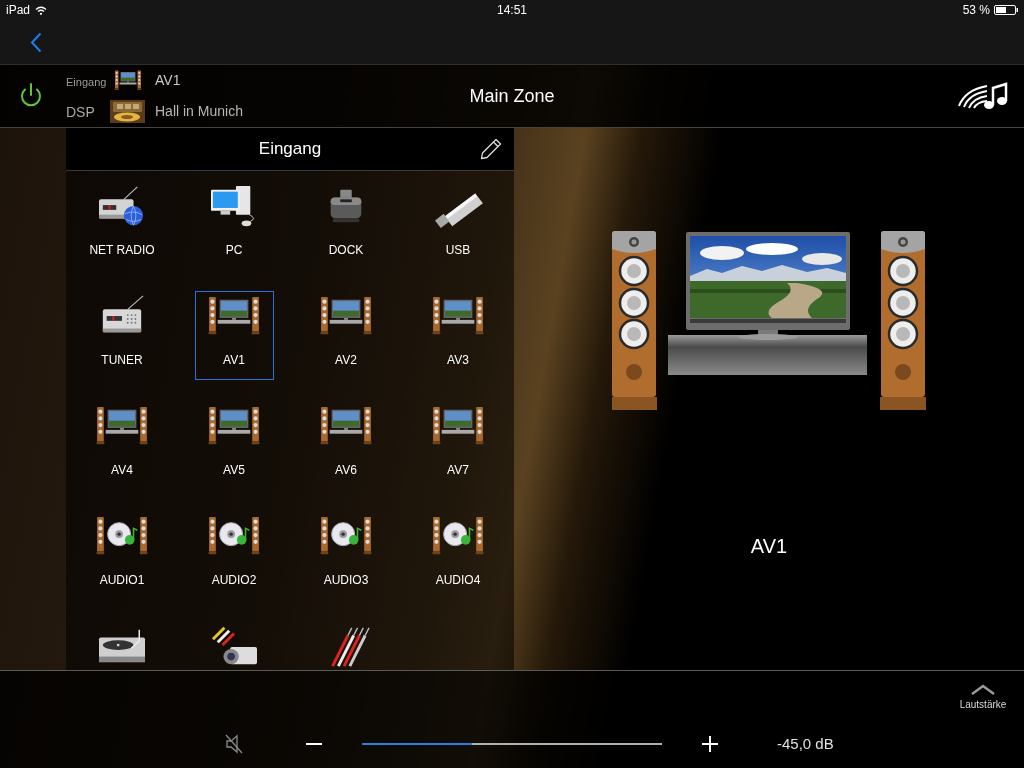 This screenshot has height=768, width=1024. I want to click on input-source-button: AUDIO2, so click(234, 555).